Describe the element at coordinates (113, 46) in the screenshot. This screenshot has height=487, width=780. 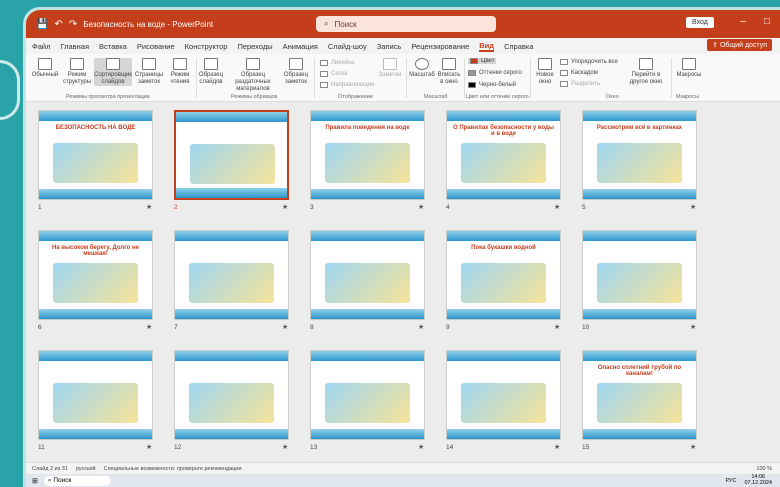
I see `menu-2: Вставка` at that location.